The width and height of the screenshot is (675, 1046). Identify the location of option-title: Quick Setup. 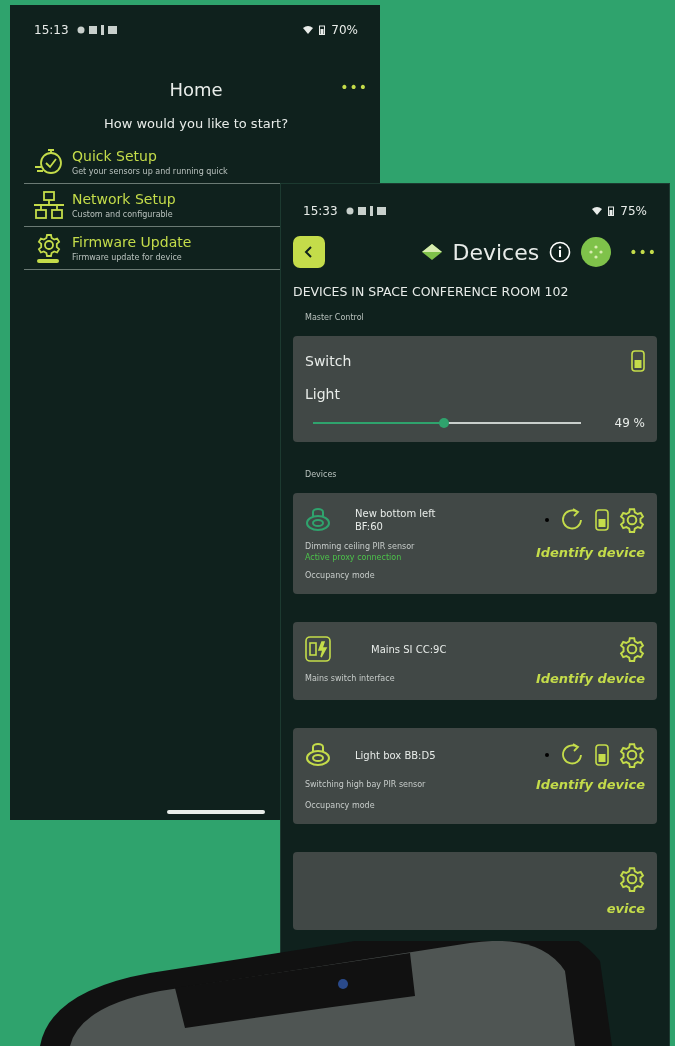
(150, 156).